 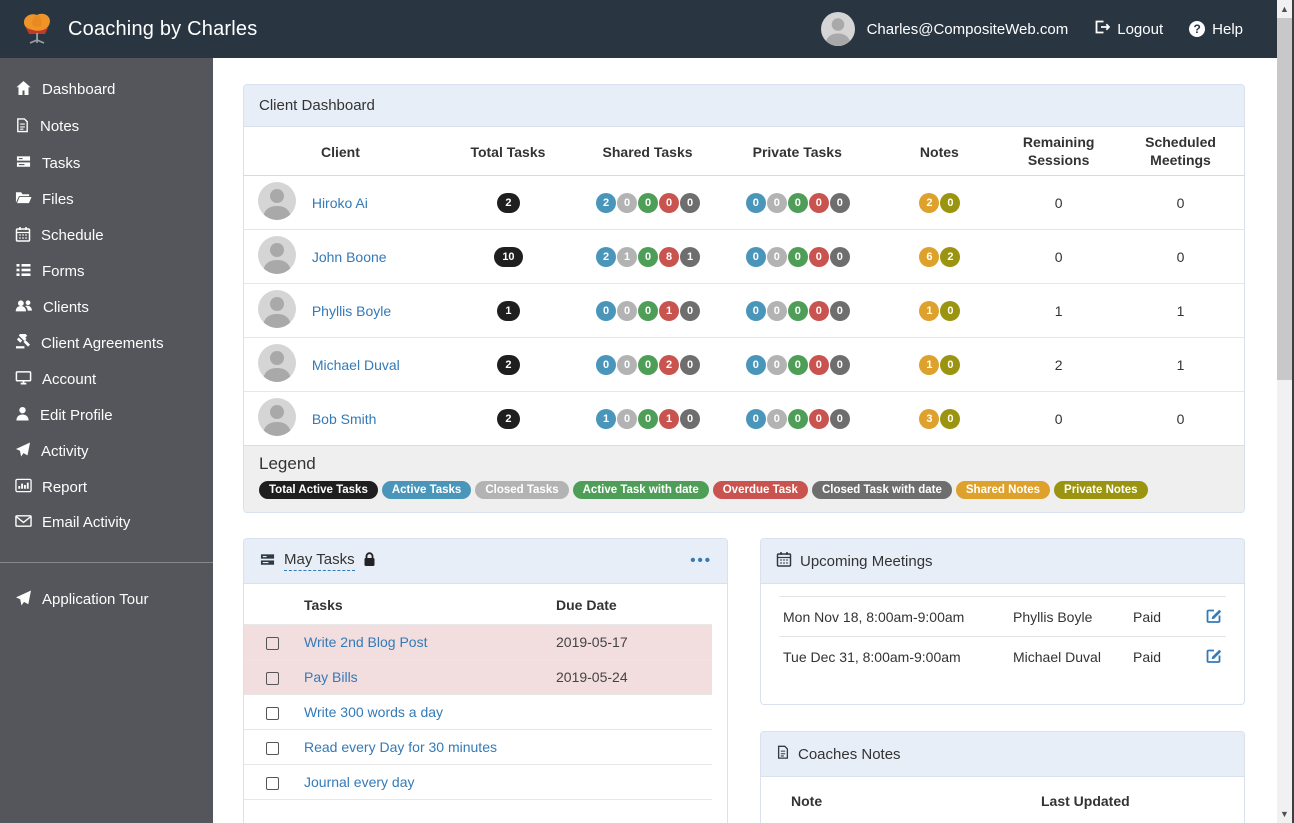 What do you see at coordinates (1059, 364) in the screenshot?
I see `remaining-sessions-value: 2` at bounding box center [1059, 364].